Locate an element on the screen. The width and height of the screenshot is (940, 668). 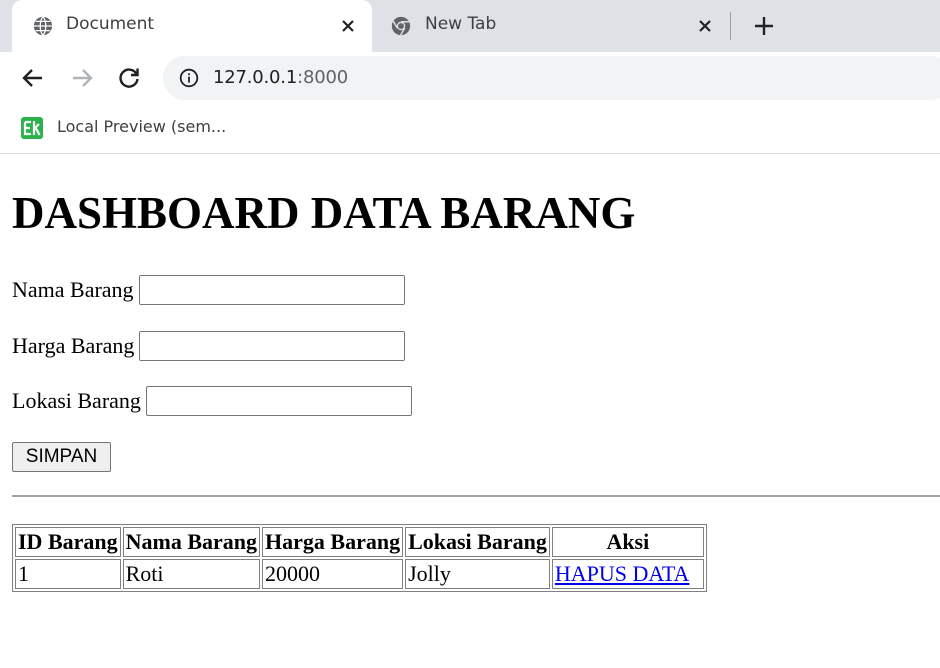
tab-separator is located at coordinates (730, 26).